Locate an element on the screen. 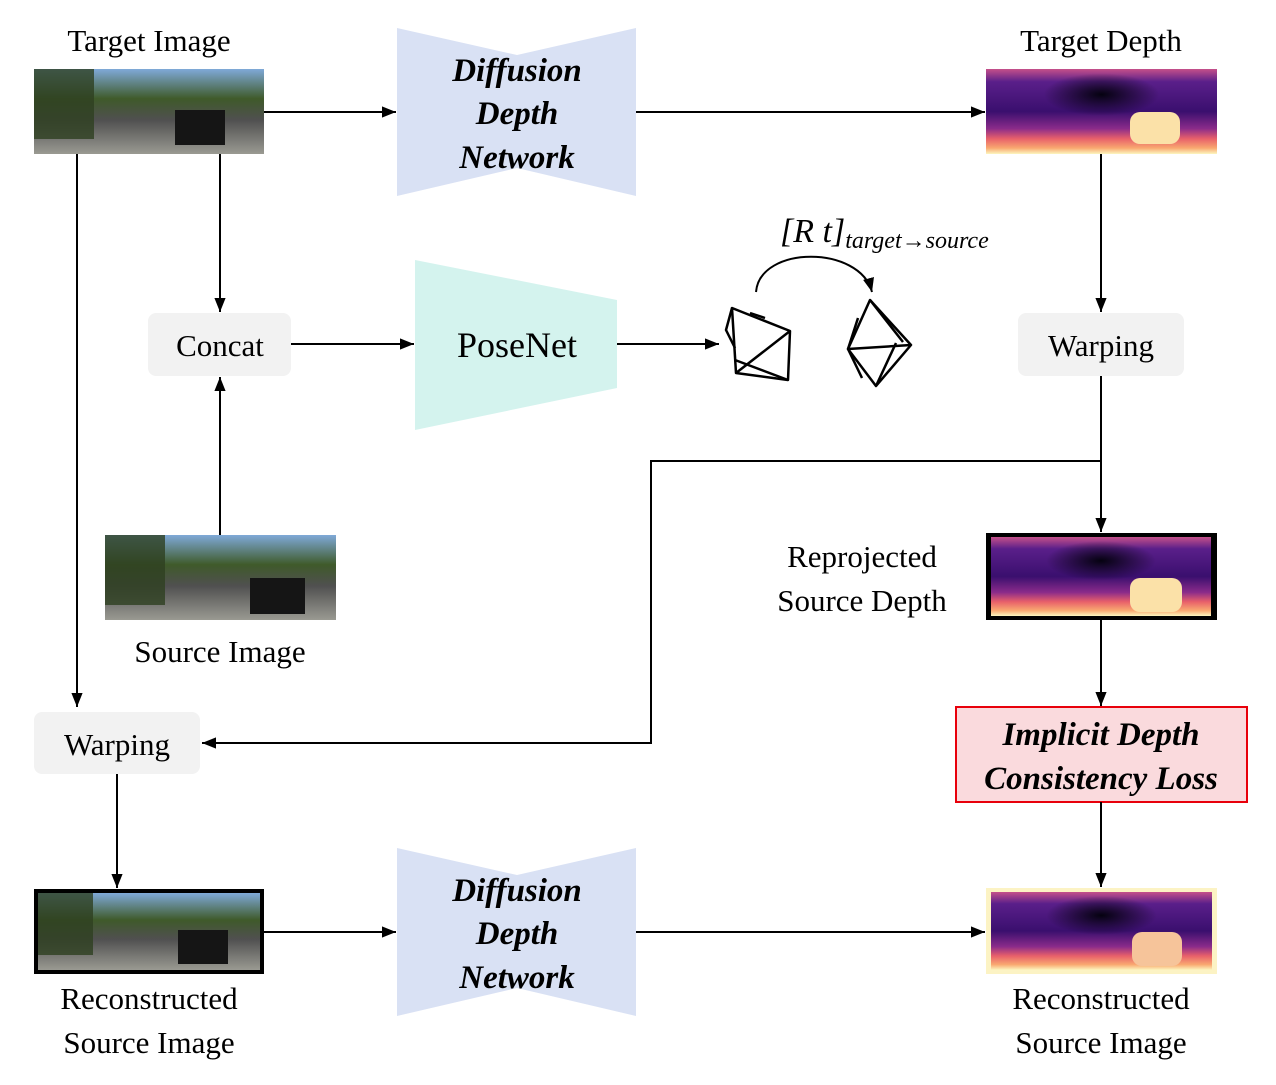  recon-image-label-1: Reconstructed is located at coordinates (149, 998).